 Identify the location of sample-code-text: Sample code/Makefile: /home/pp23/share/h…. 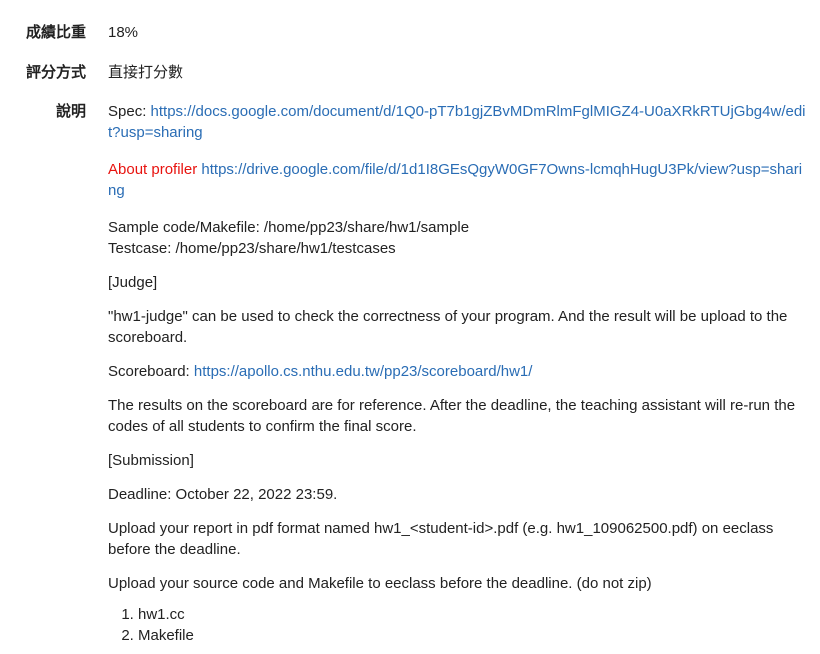
(289, 227).